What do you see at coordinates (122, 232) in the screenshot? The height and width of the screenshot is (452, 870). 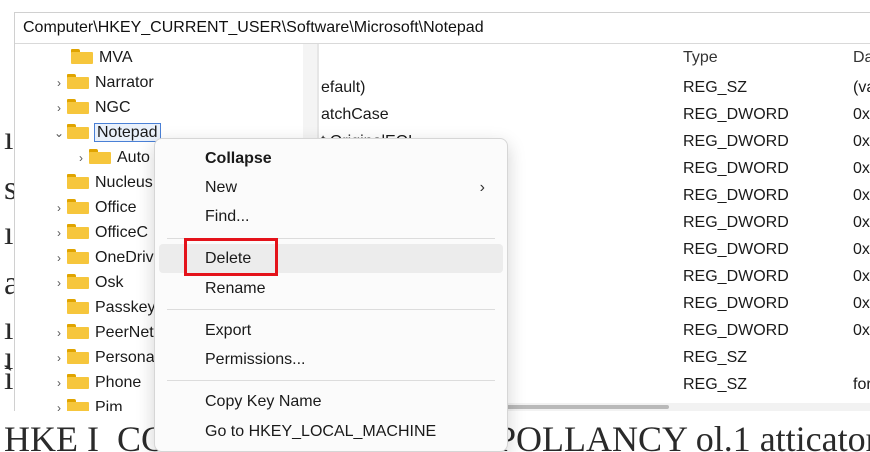 I see `tree-item-label: OfficeC` at bounding box center [122, 232].